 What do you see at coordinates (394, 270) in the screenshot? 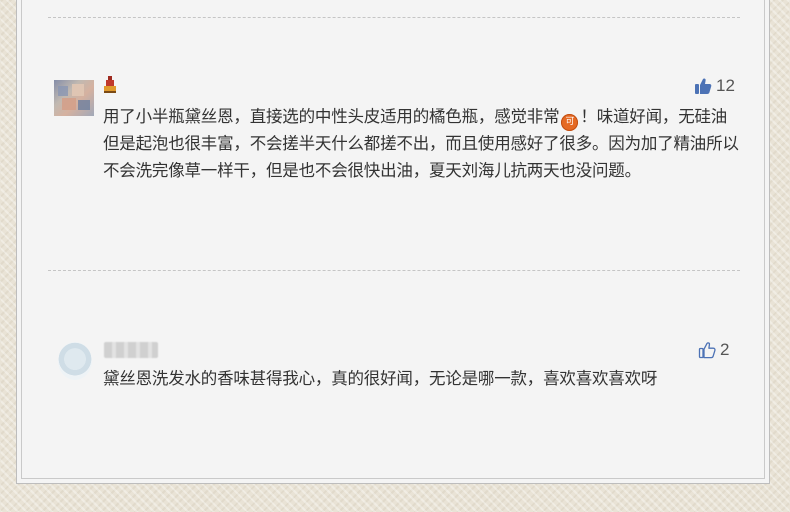
I see `divider-comment` at bounding box center [394, 270].